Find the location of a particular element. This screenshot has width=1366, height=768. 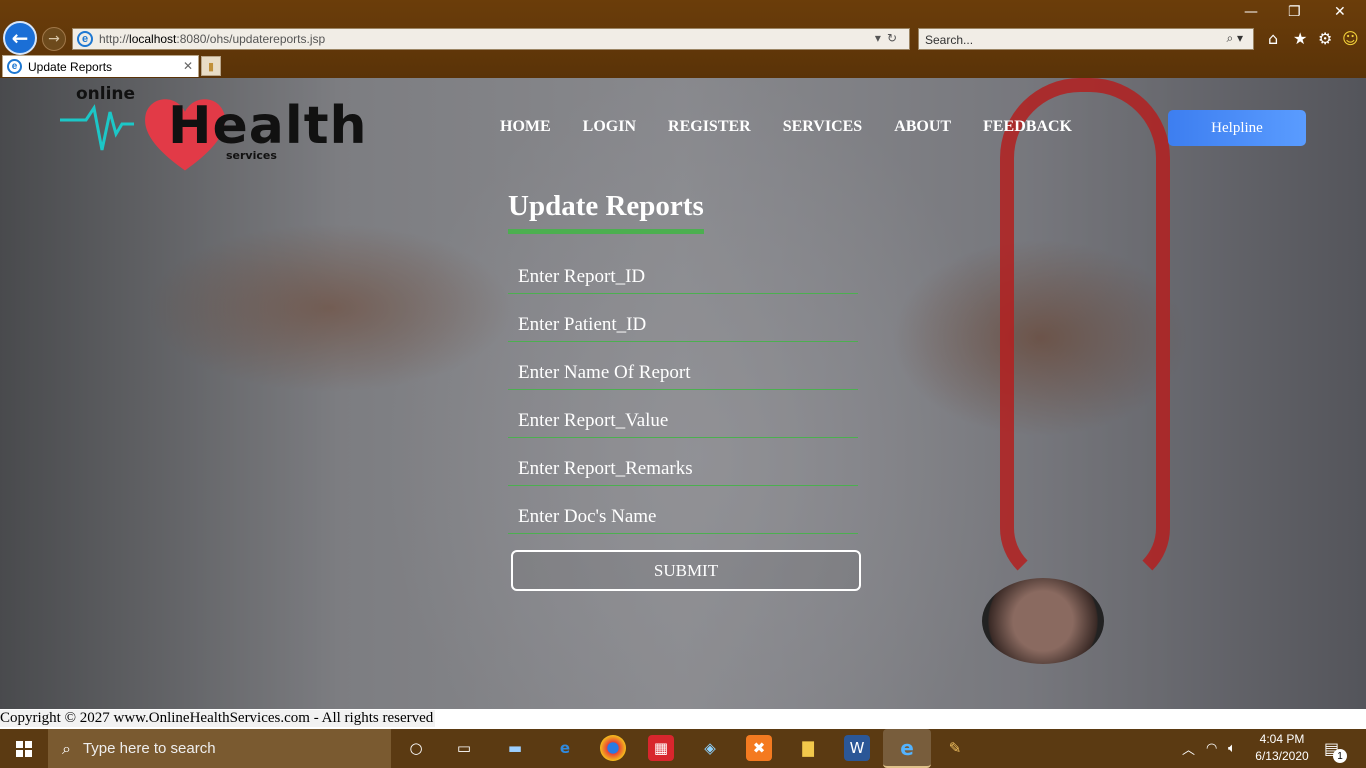

form-title: Update Reports is located at coordinates (606, 212).